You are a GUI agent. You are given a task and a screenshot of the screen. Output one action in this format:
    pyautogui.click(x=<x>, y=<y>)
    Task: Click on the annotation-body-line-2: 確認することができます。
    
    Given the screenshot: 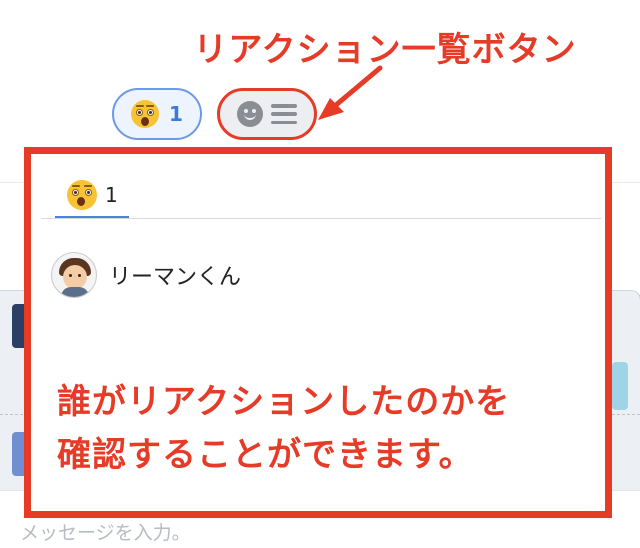 What is the action you would take?
    pyautogui.click(x=265, y=455)
    